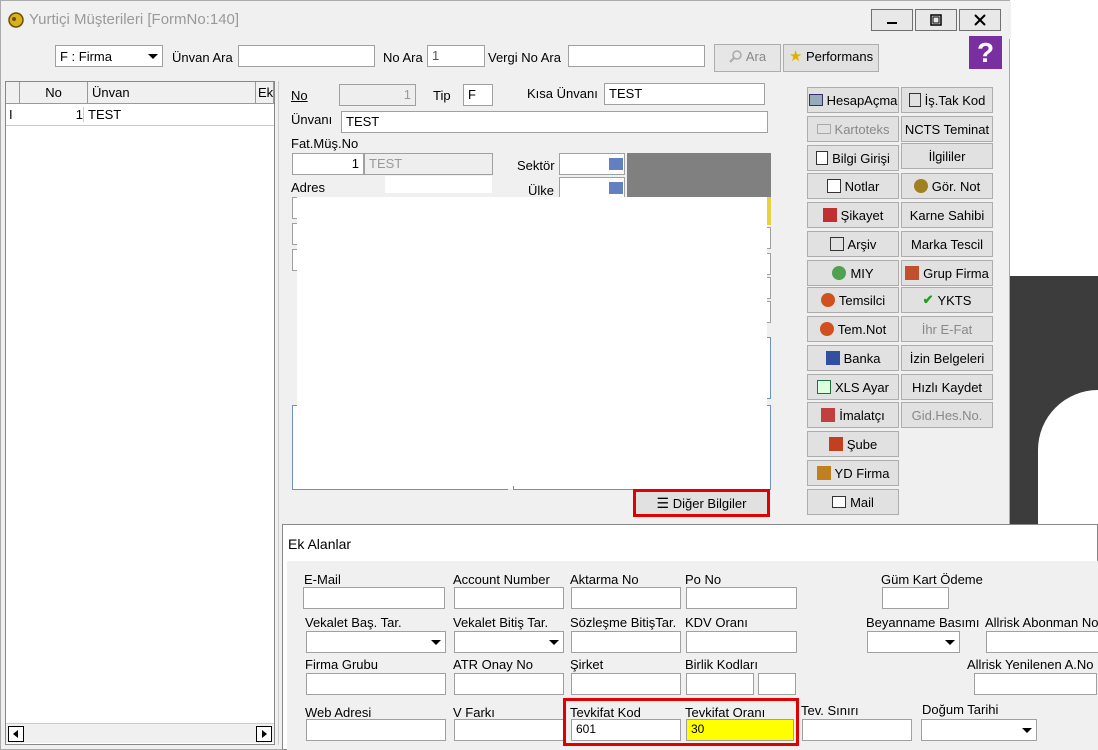  What do you see at coordinates (306, 56) in the screenshot?
I see `unvan-search-input` at bounding box center [306, 56].